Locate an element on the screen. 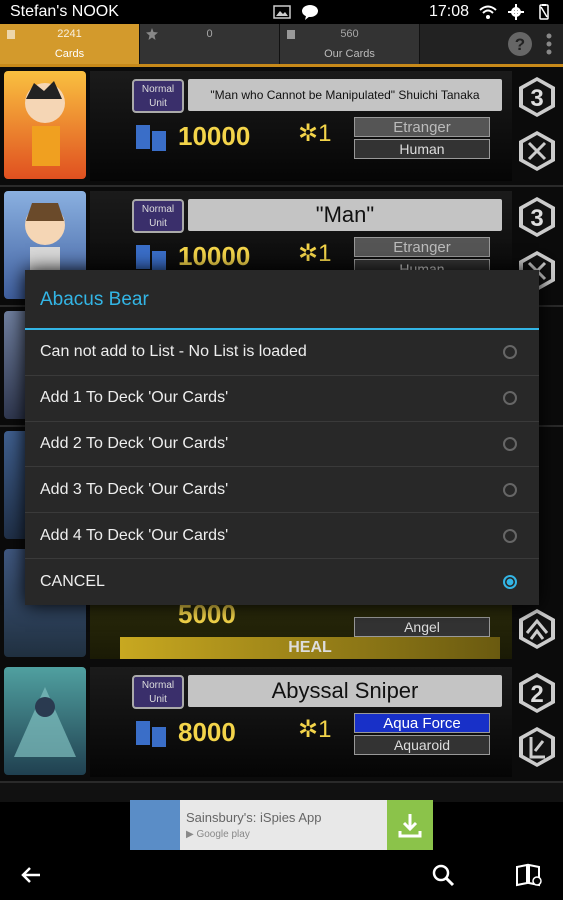  card-name: "Man" is located at coordinates (345, 215).